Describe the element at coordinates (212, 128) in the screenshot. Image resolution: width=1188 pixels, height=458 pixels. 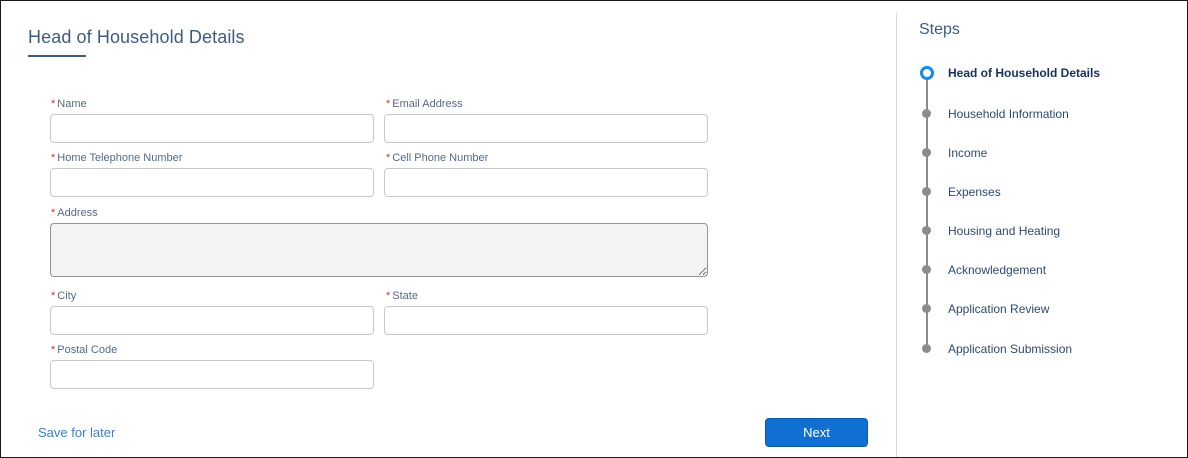
I see `name-input` at that location.